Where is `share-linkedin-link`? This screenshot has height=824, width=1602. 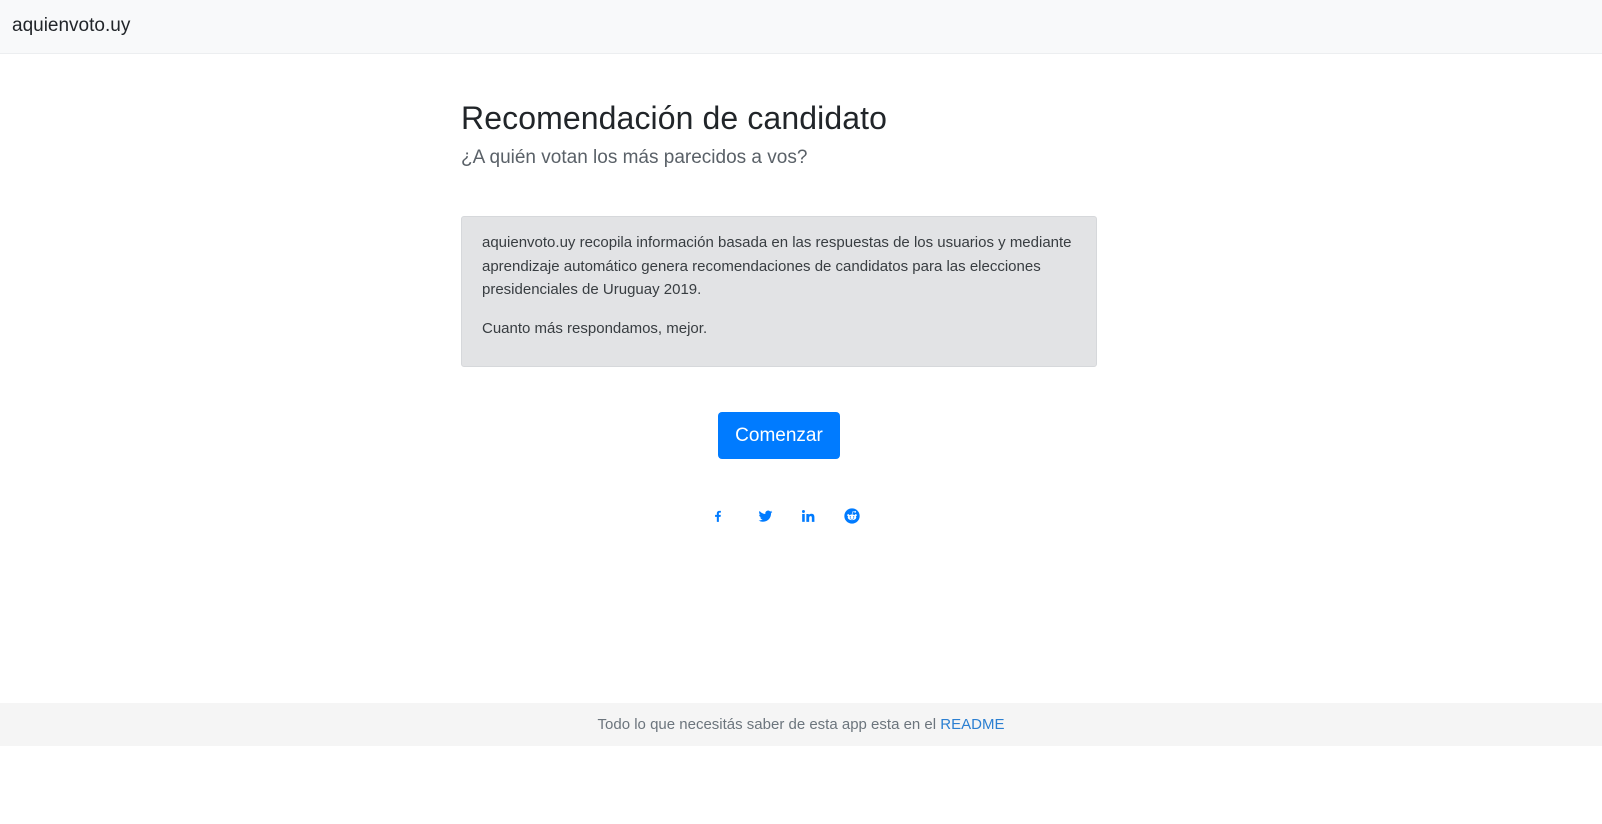 share-linkedin-link is located at coordinates (808, 516).